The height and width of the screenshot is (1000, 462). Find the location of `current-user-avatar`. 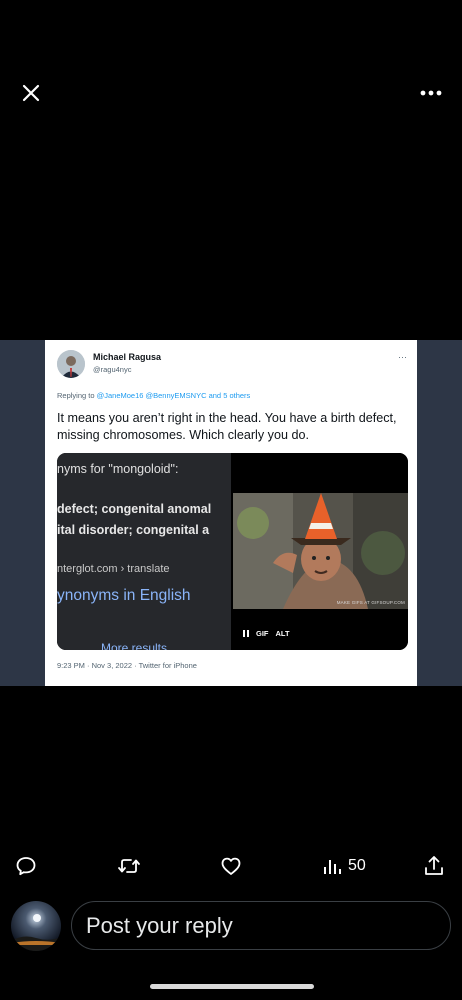

current-user-avatar is located at coordinates (36, 926).